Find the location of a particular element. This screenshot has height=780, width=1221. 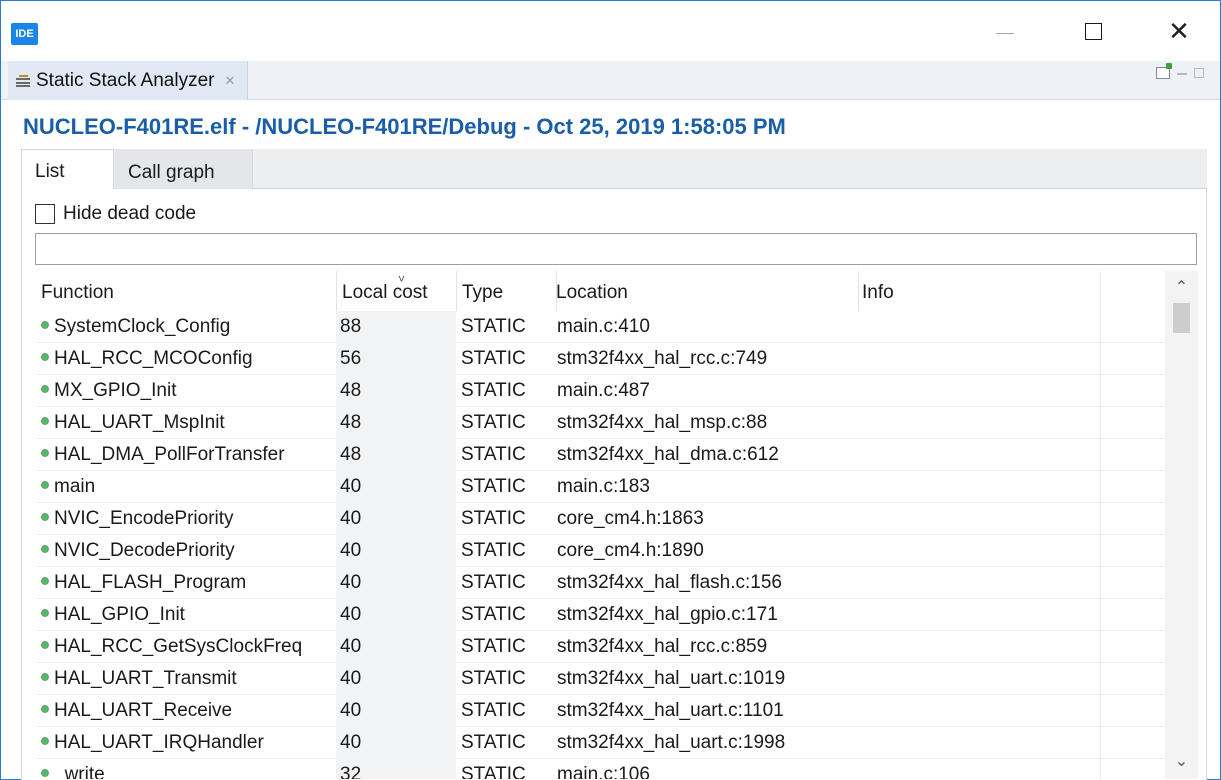

table-row: MX_GPIO_Init 48 STATIC main.c:487 is located at coordinates (600, 391).